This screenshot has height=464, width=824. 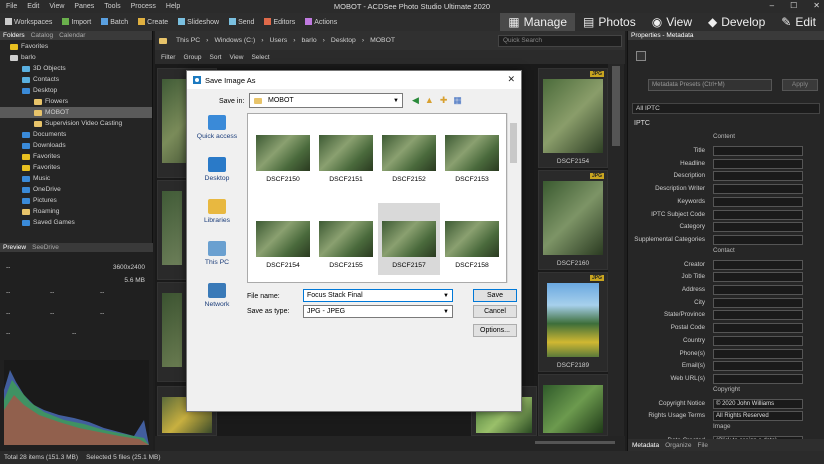 I want to click on breadcrumb-item: Users, so click(x=279, y=40).